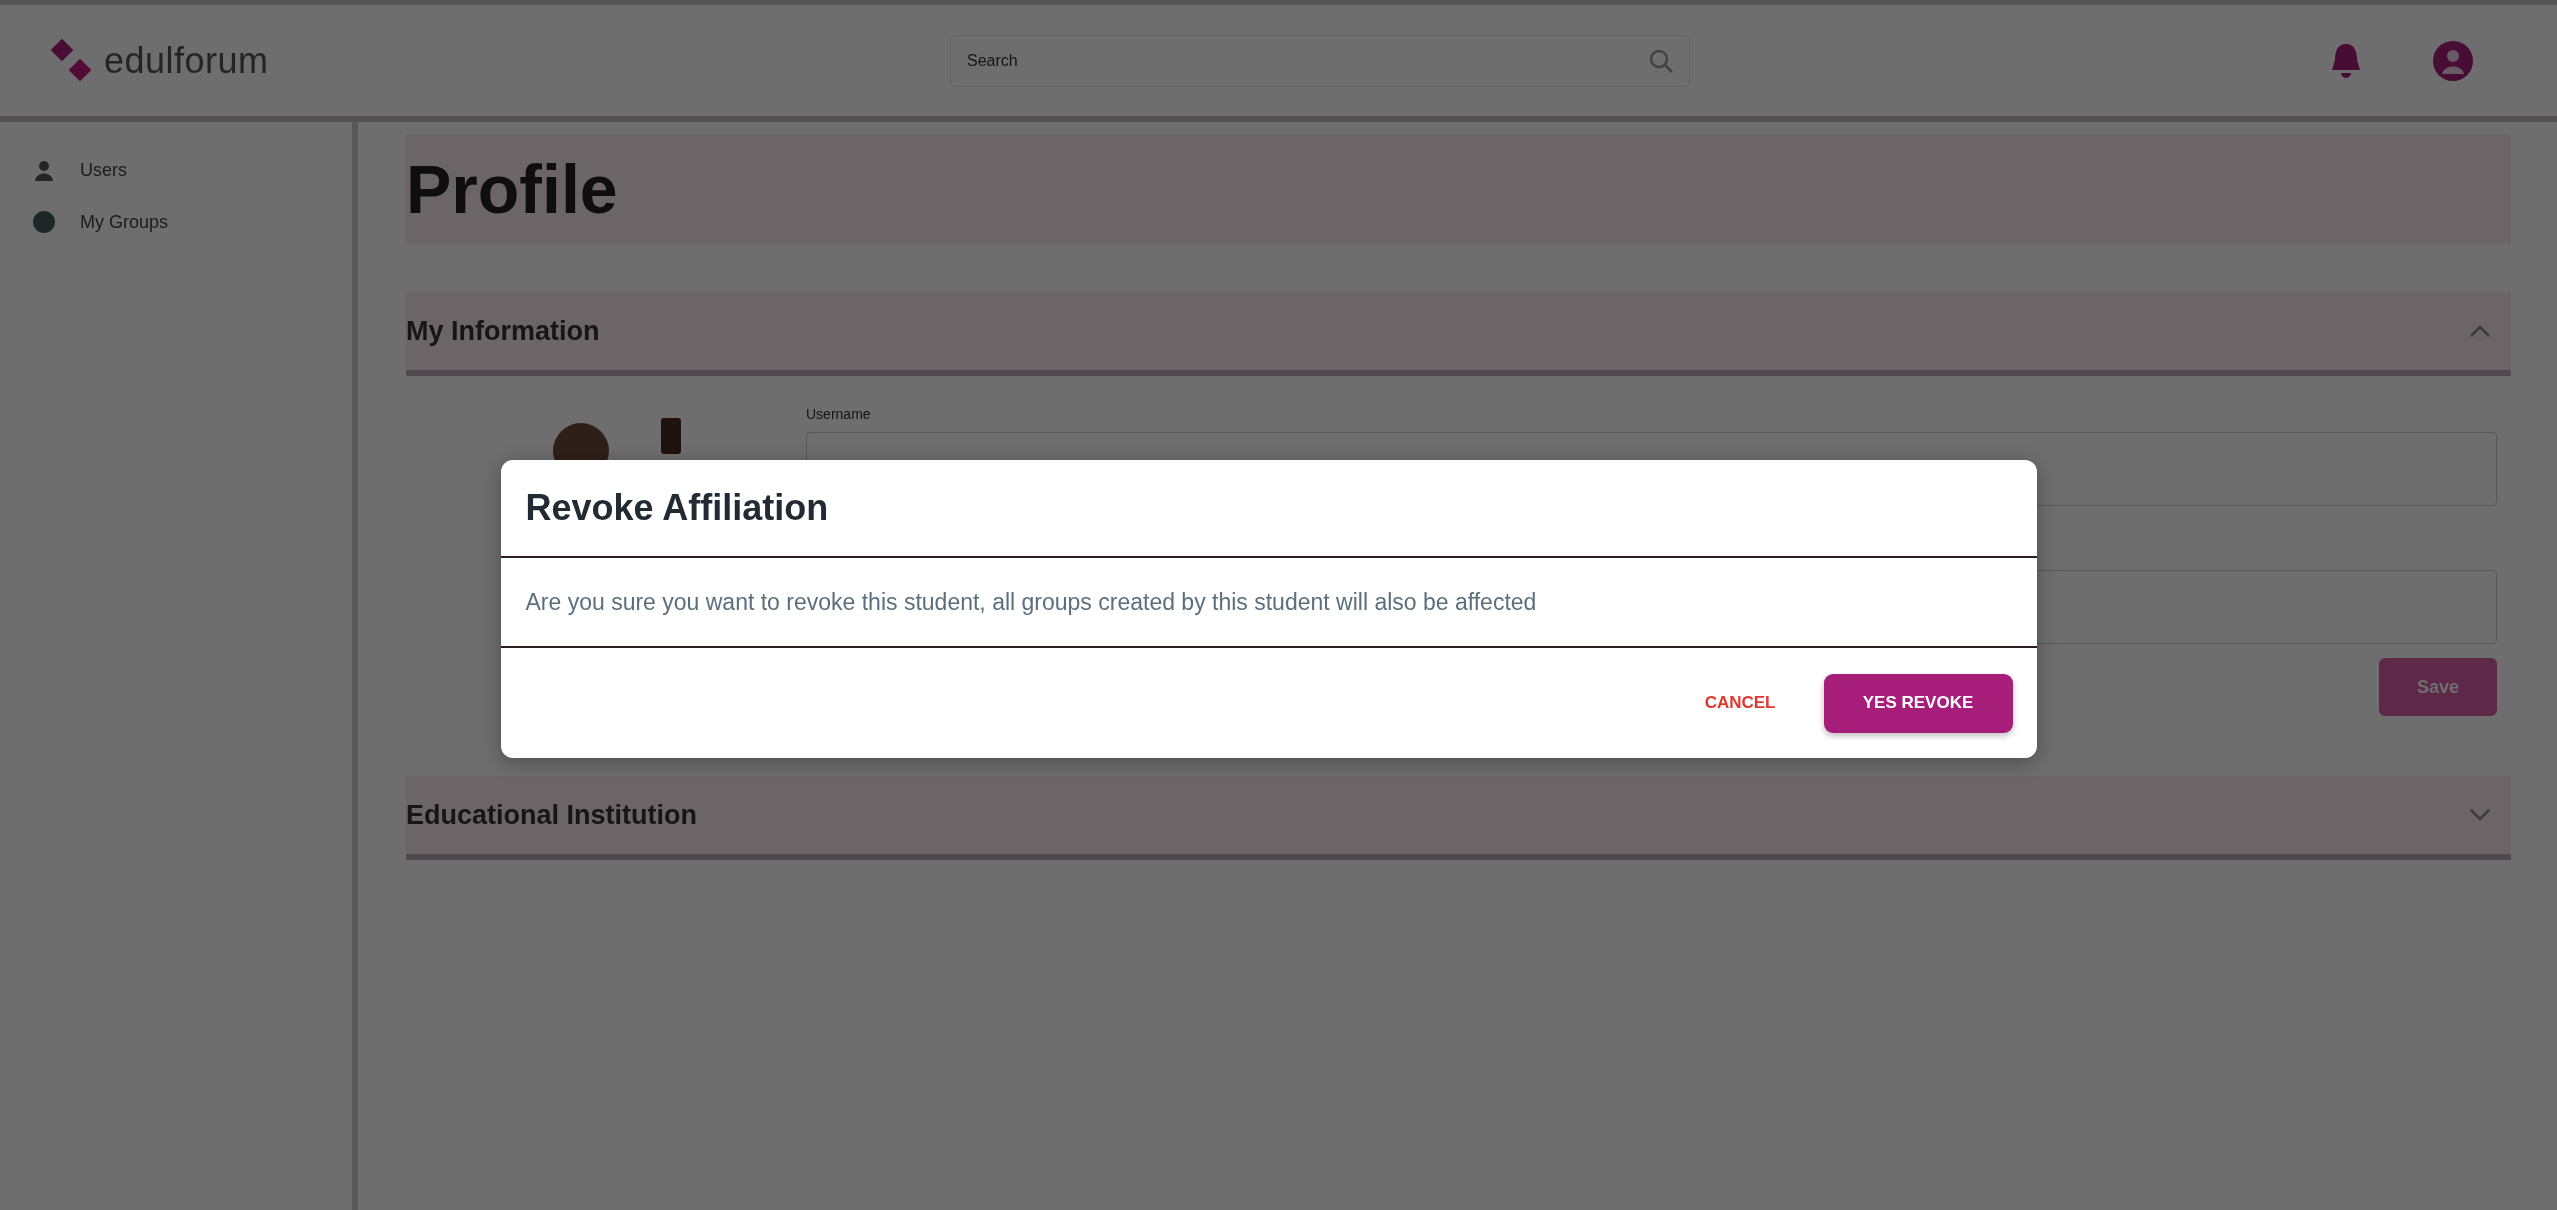 This screenshot has width=2557, height=1210. Describe the element at coordinates (1268, 603) in the screenshot. I see `dialog-message: Are you sure you want to revoke this student, all groups created by this student will also be affected` at that location.